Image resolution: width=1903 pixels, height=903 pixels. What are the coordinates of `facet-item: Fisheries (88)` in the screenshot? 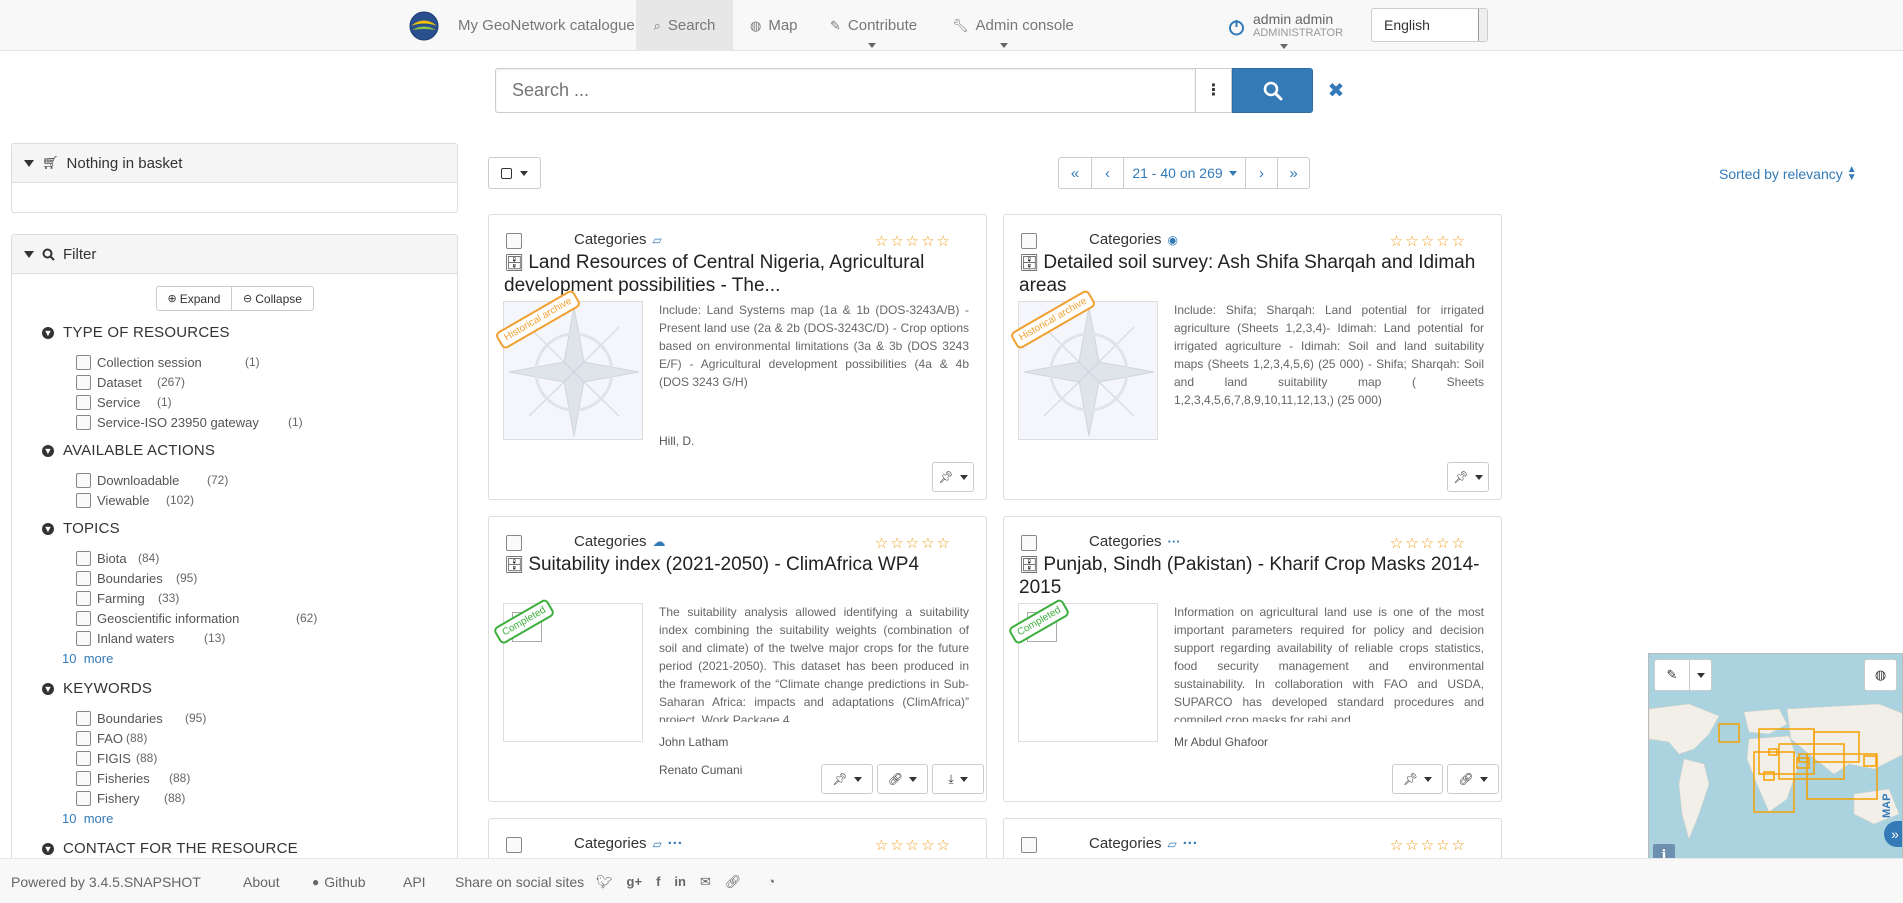 It's located at (133, 778).